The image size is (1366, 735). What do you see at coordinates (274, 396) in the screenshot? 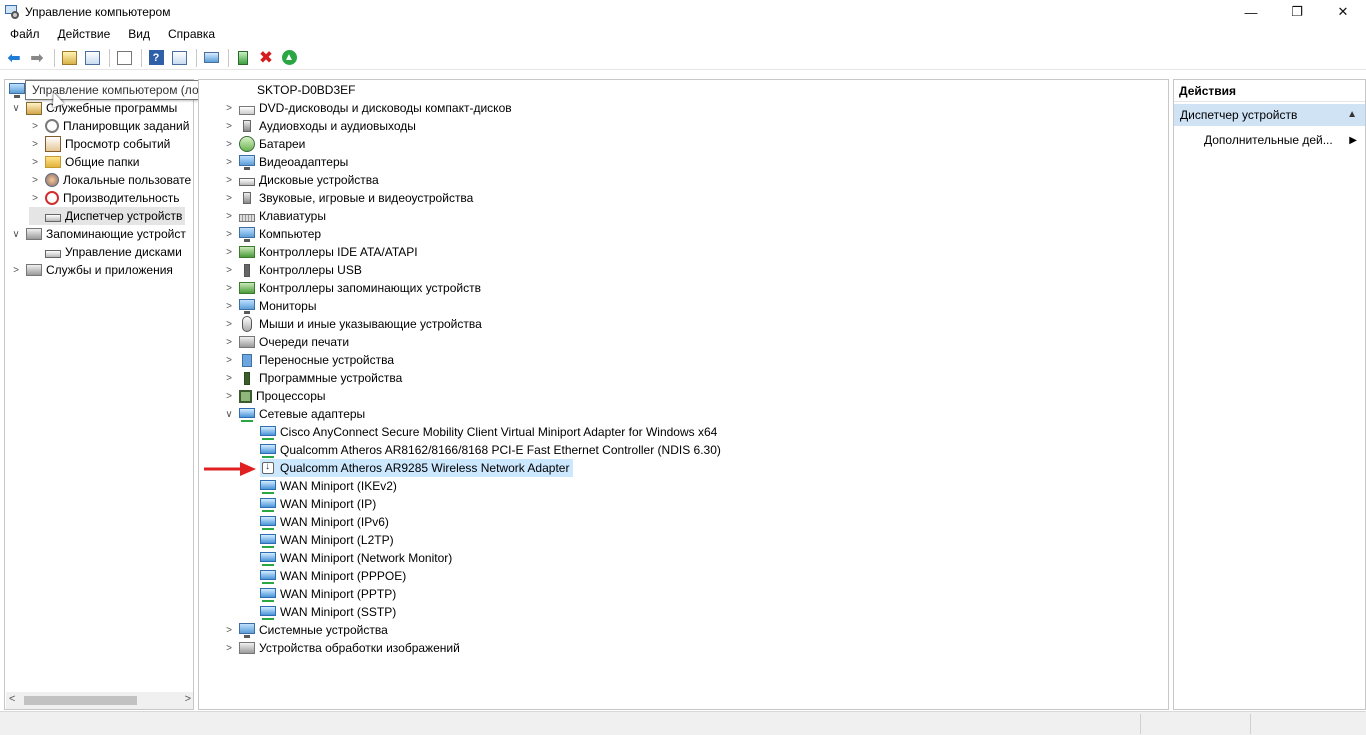
I see `device-category: > Процессоры` at bounding box center [274, 396].